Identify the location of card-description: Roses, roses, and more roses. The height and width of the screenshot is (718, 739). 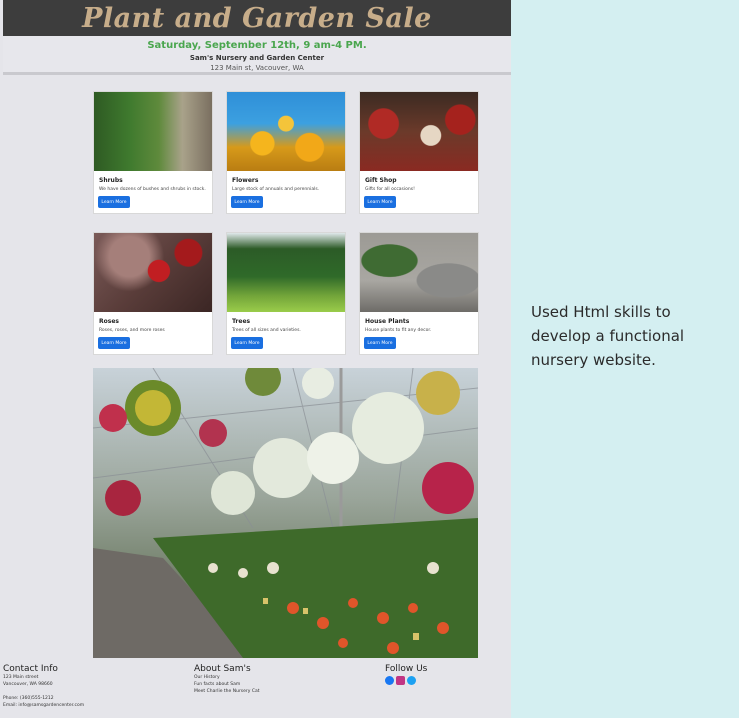
(132, 330).